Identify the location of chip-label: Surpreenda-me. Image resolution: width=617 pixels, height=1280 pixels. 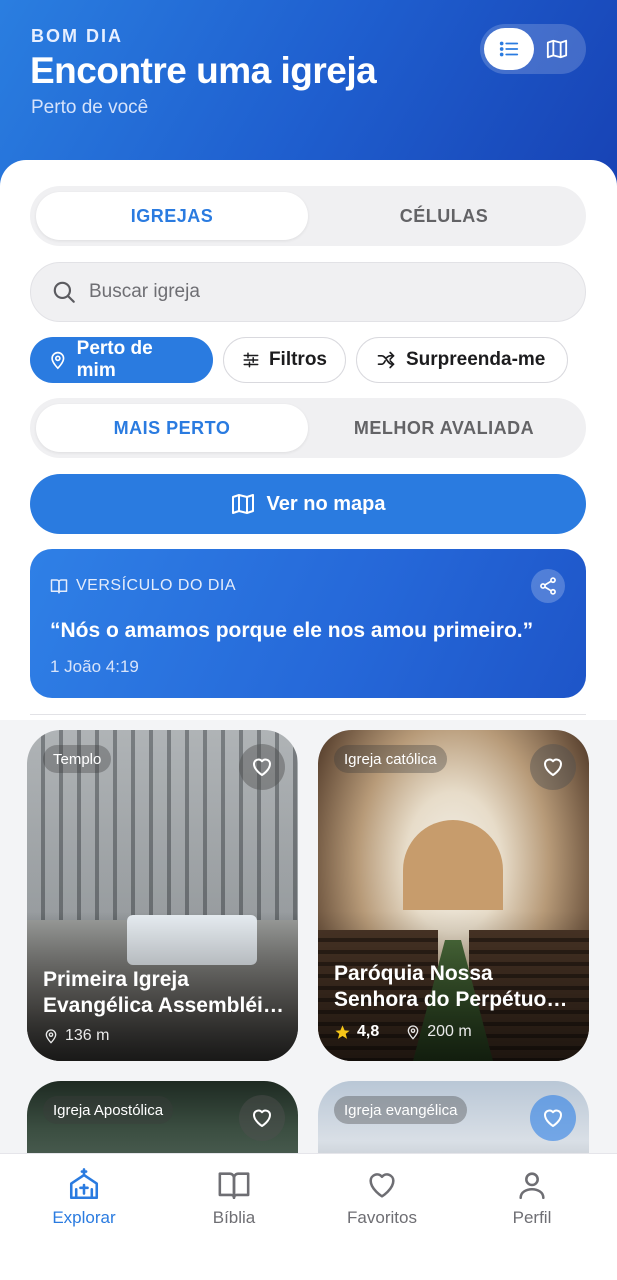
(476, 359).